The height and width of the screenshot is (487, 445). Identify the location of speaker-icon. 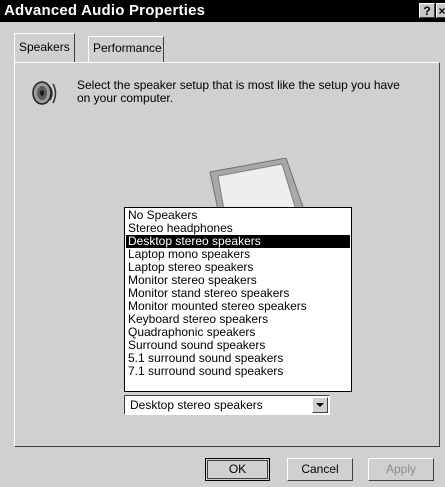
(44, 93).